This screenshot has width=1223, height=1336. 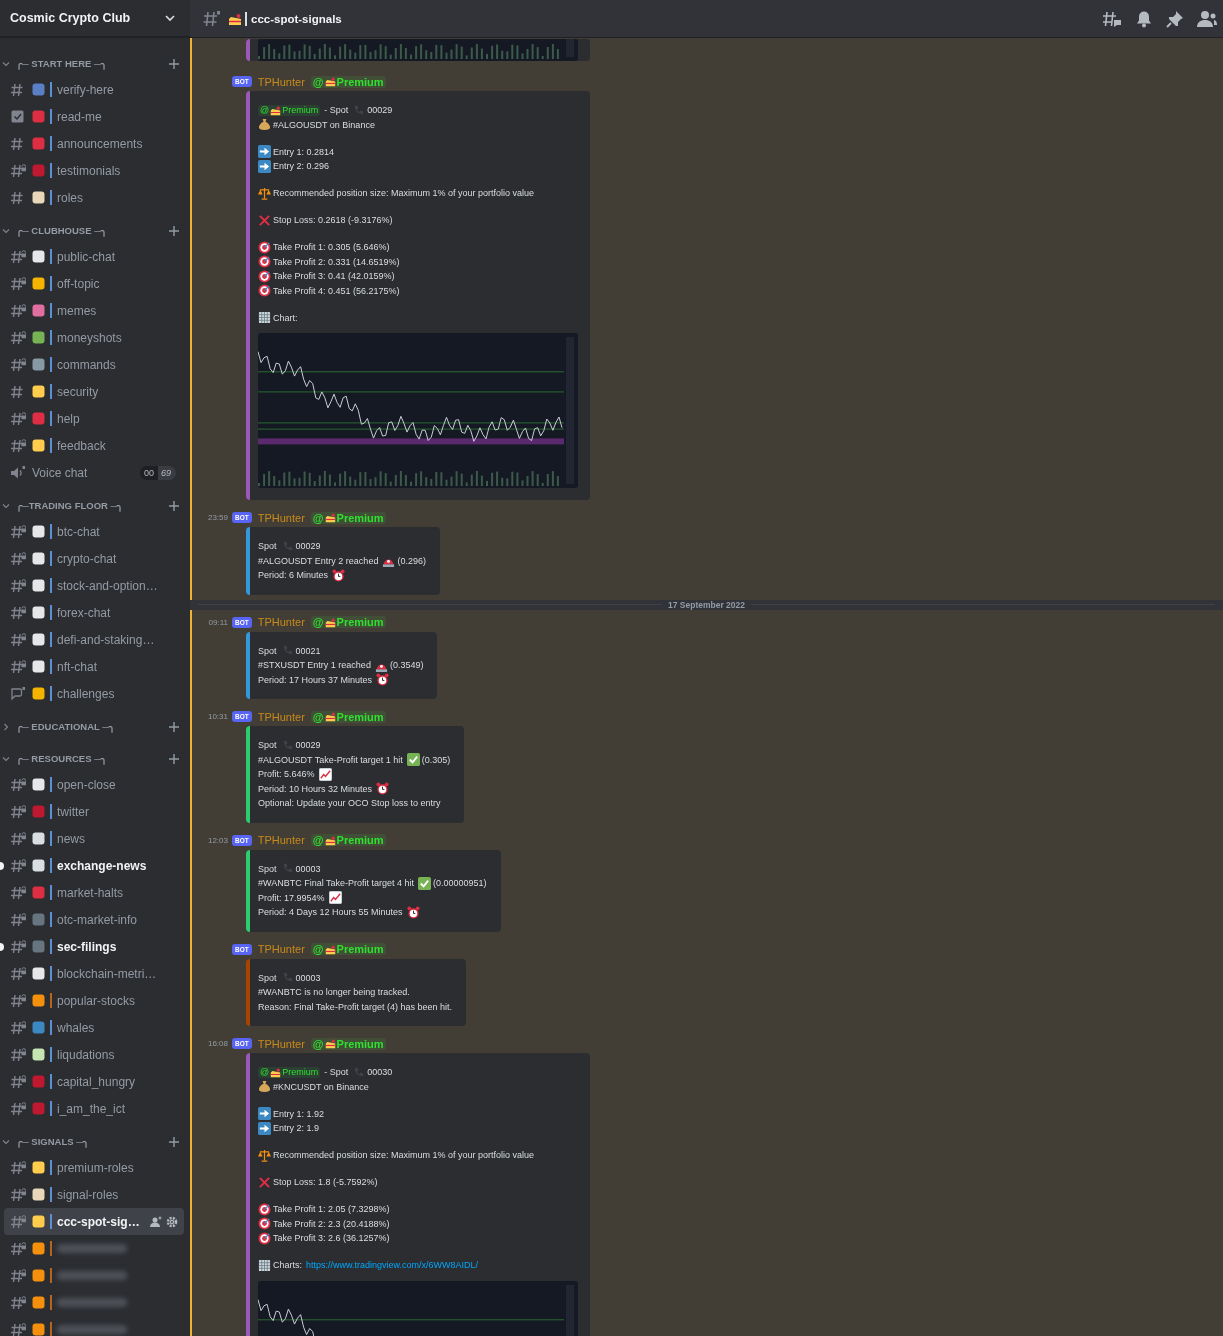 I want to click on channel-item: help, so click(x=94, y=418).